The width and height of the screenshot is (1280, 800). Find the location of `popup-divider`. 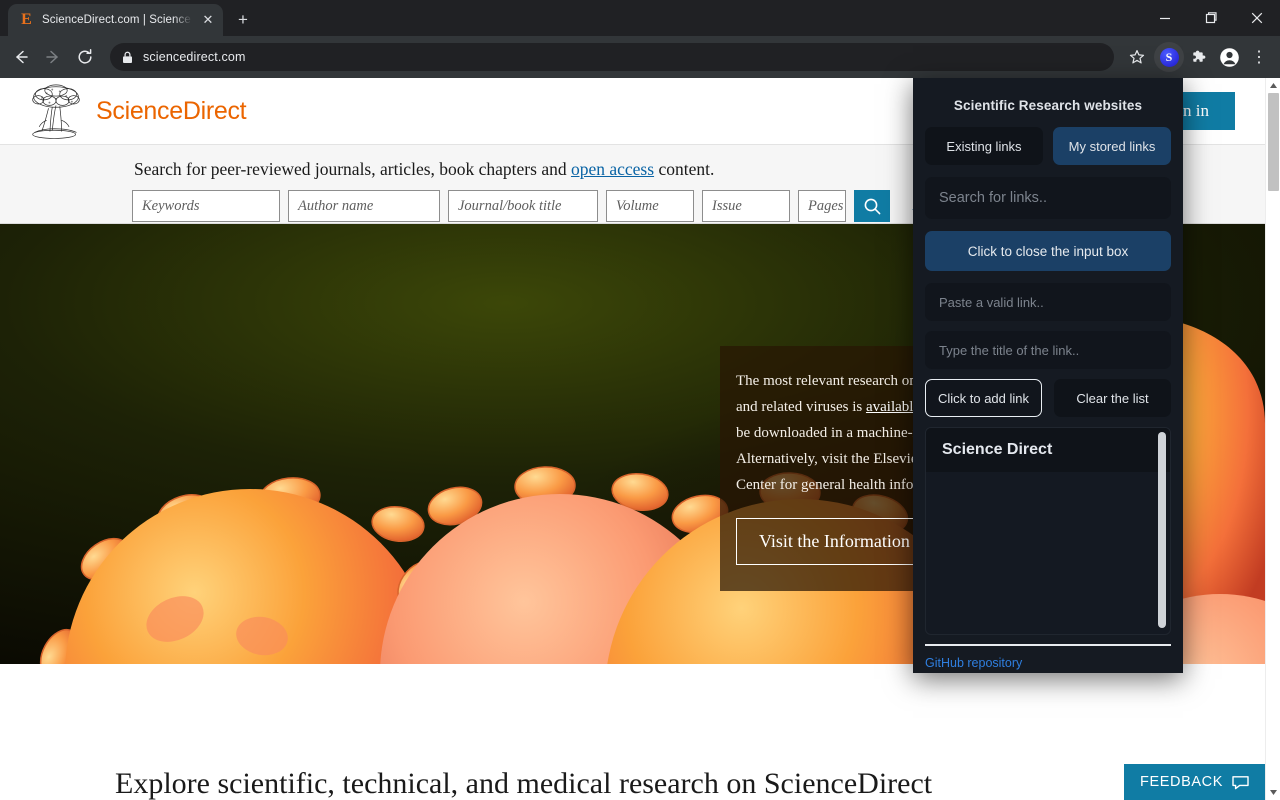

popup-divider is located at coordinates (1048, 645).